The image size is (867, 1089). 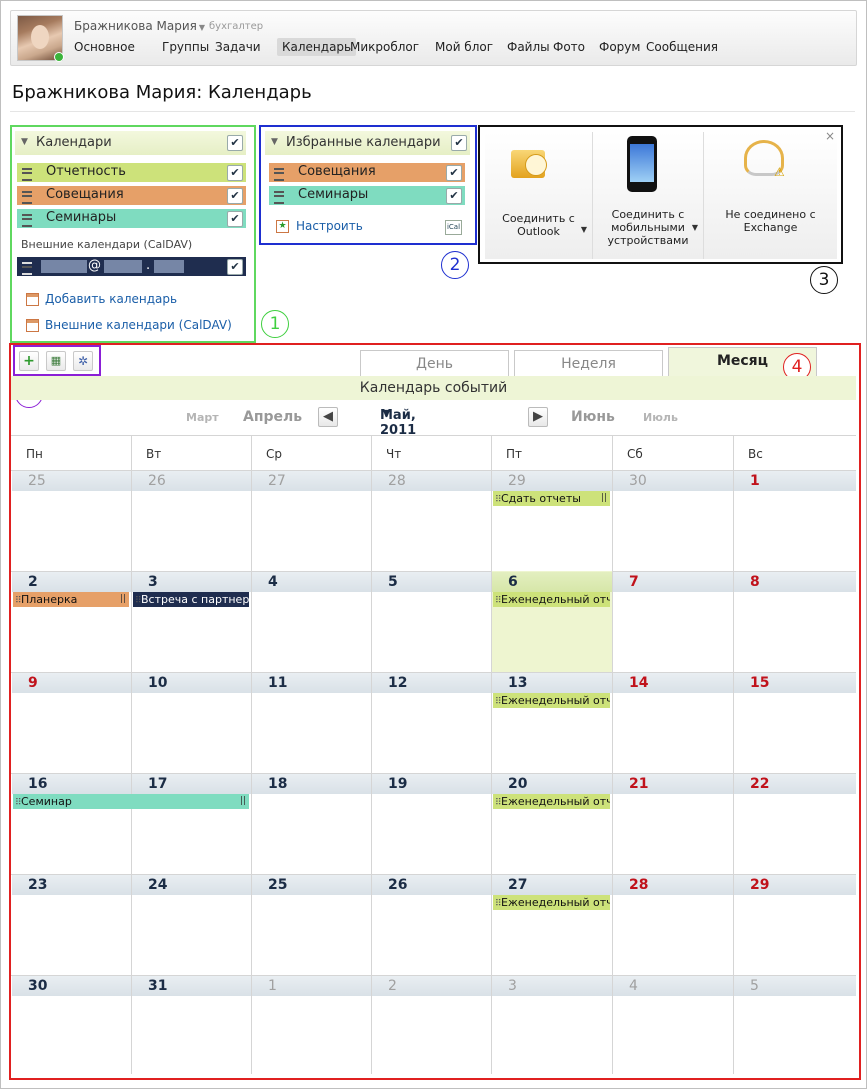 What do you see at coordinates (33, 683) in the screenshot?
I see `day-number: 9` at bounding box center [33, 683].